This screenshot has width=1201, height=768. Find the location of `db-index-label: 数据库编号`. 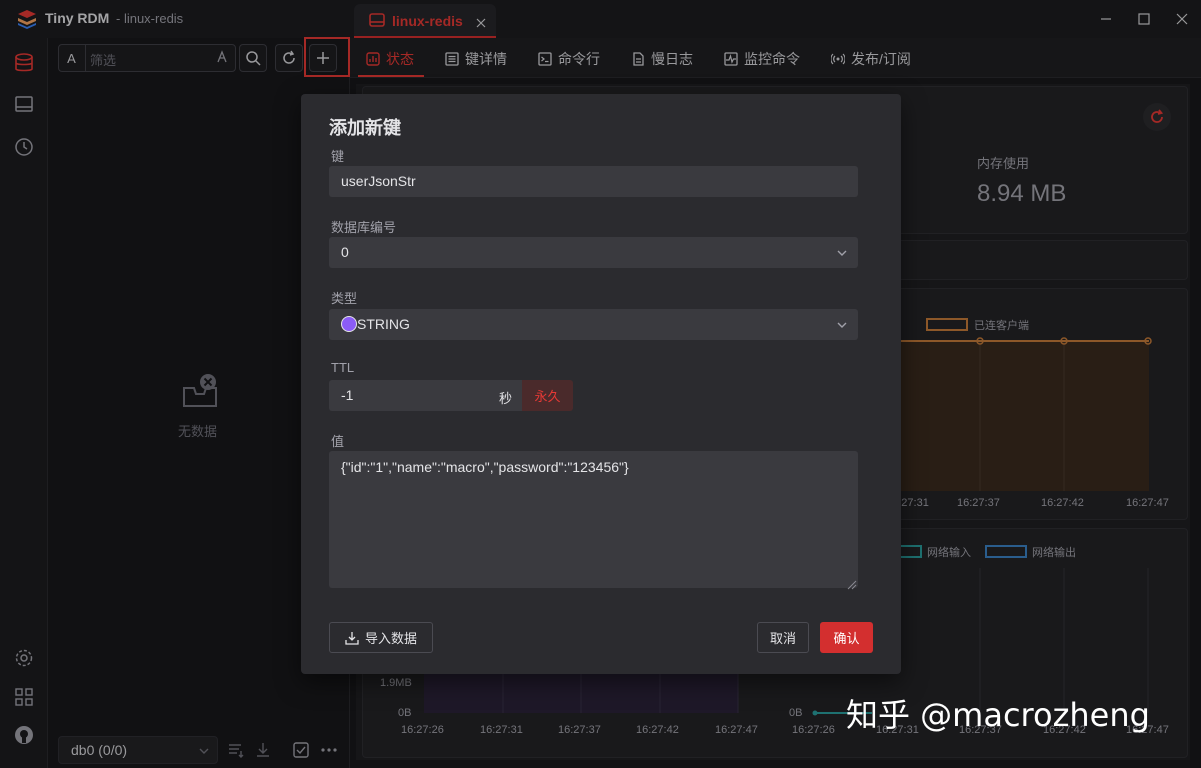

db-index-label: 数据库编号 is located at coordinates (364, 227).